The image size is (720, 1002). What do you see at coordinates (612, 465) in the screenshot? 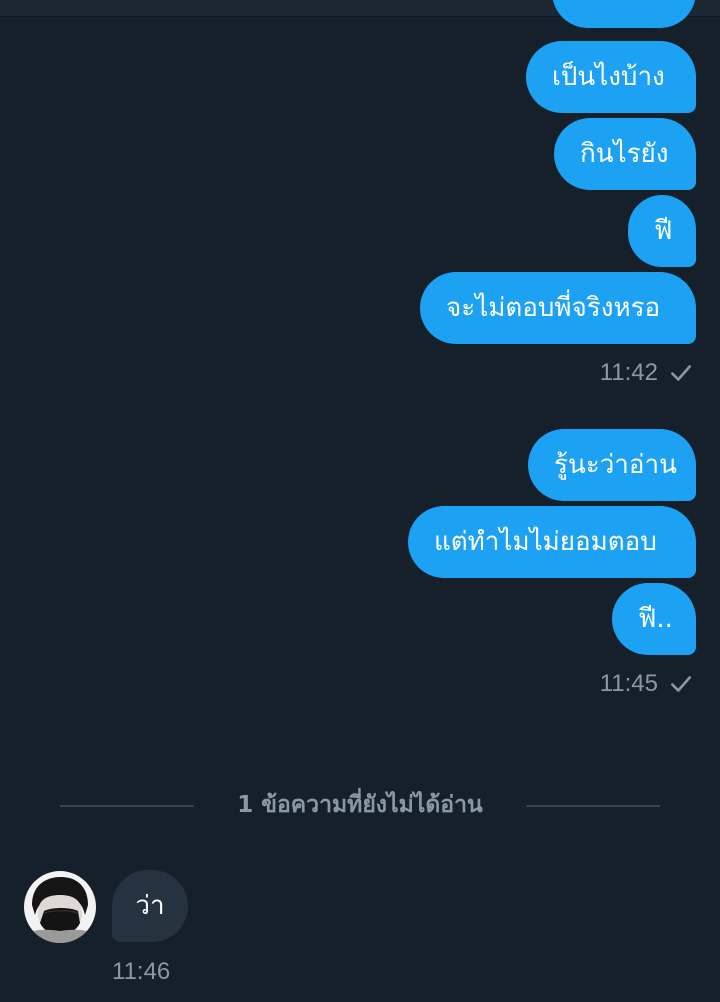
I see `outgoing-message-bubble: รู้นะว่าอ่าน` at bounding box center [612, 465].